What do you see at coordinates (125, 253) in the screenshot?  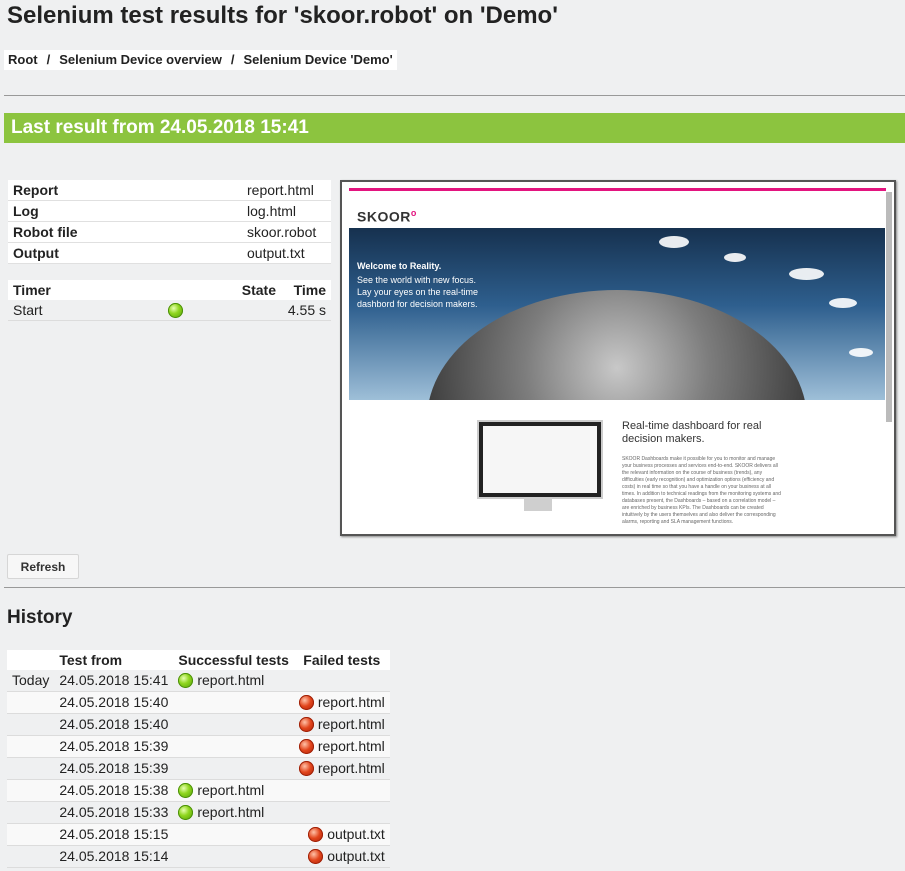 I see `file-label: Output` at bounding box center [125, 253].